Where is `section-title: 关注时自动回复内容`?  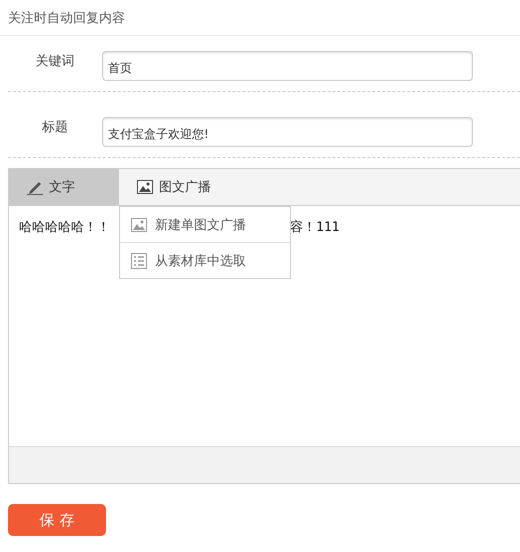 section-title: 关注时自动回复内容 is located at coordinates (260, 18).